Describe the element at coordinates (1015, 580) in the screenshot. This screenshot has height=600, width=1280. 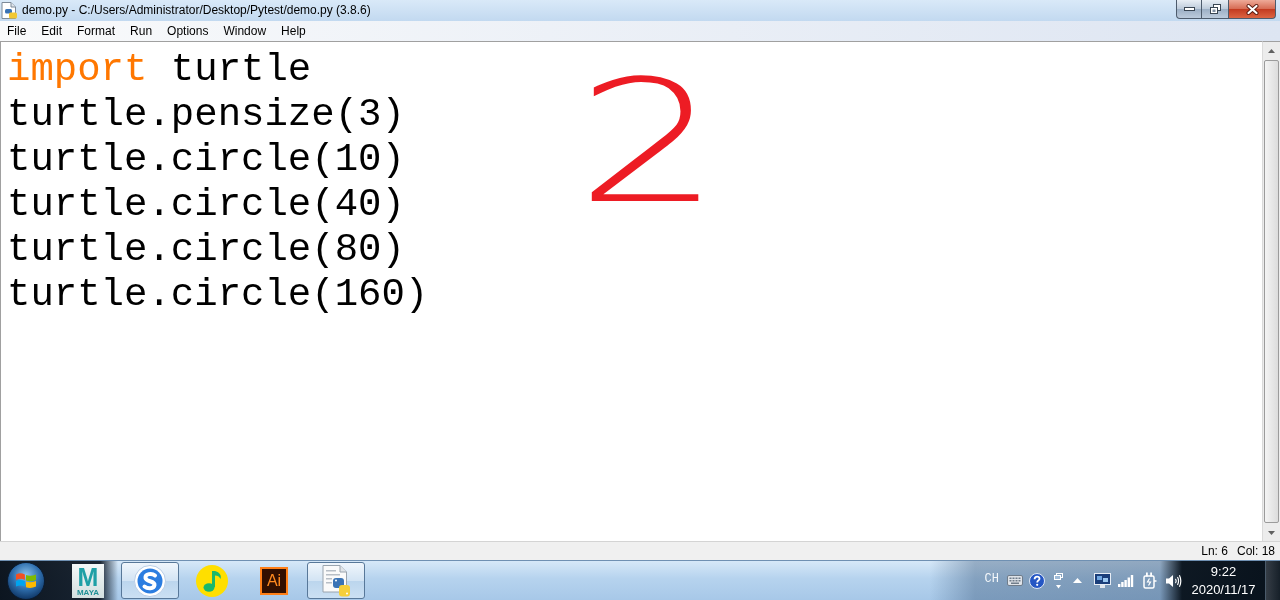
I see `keyboard-icon` at that location.